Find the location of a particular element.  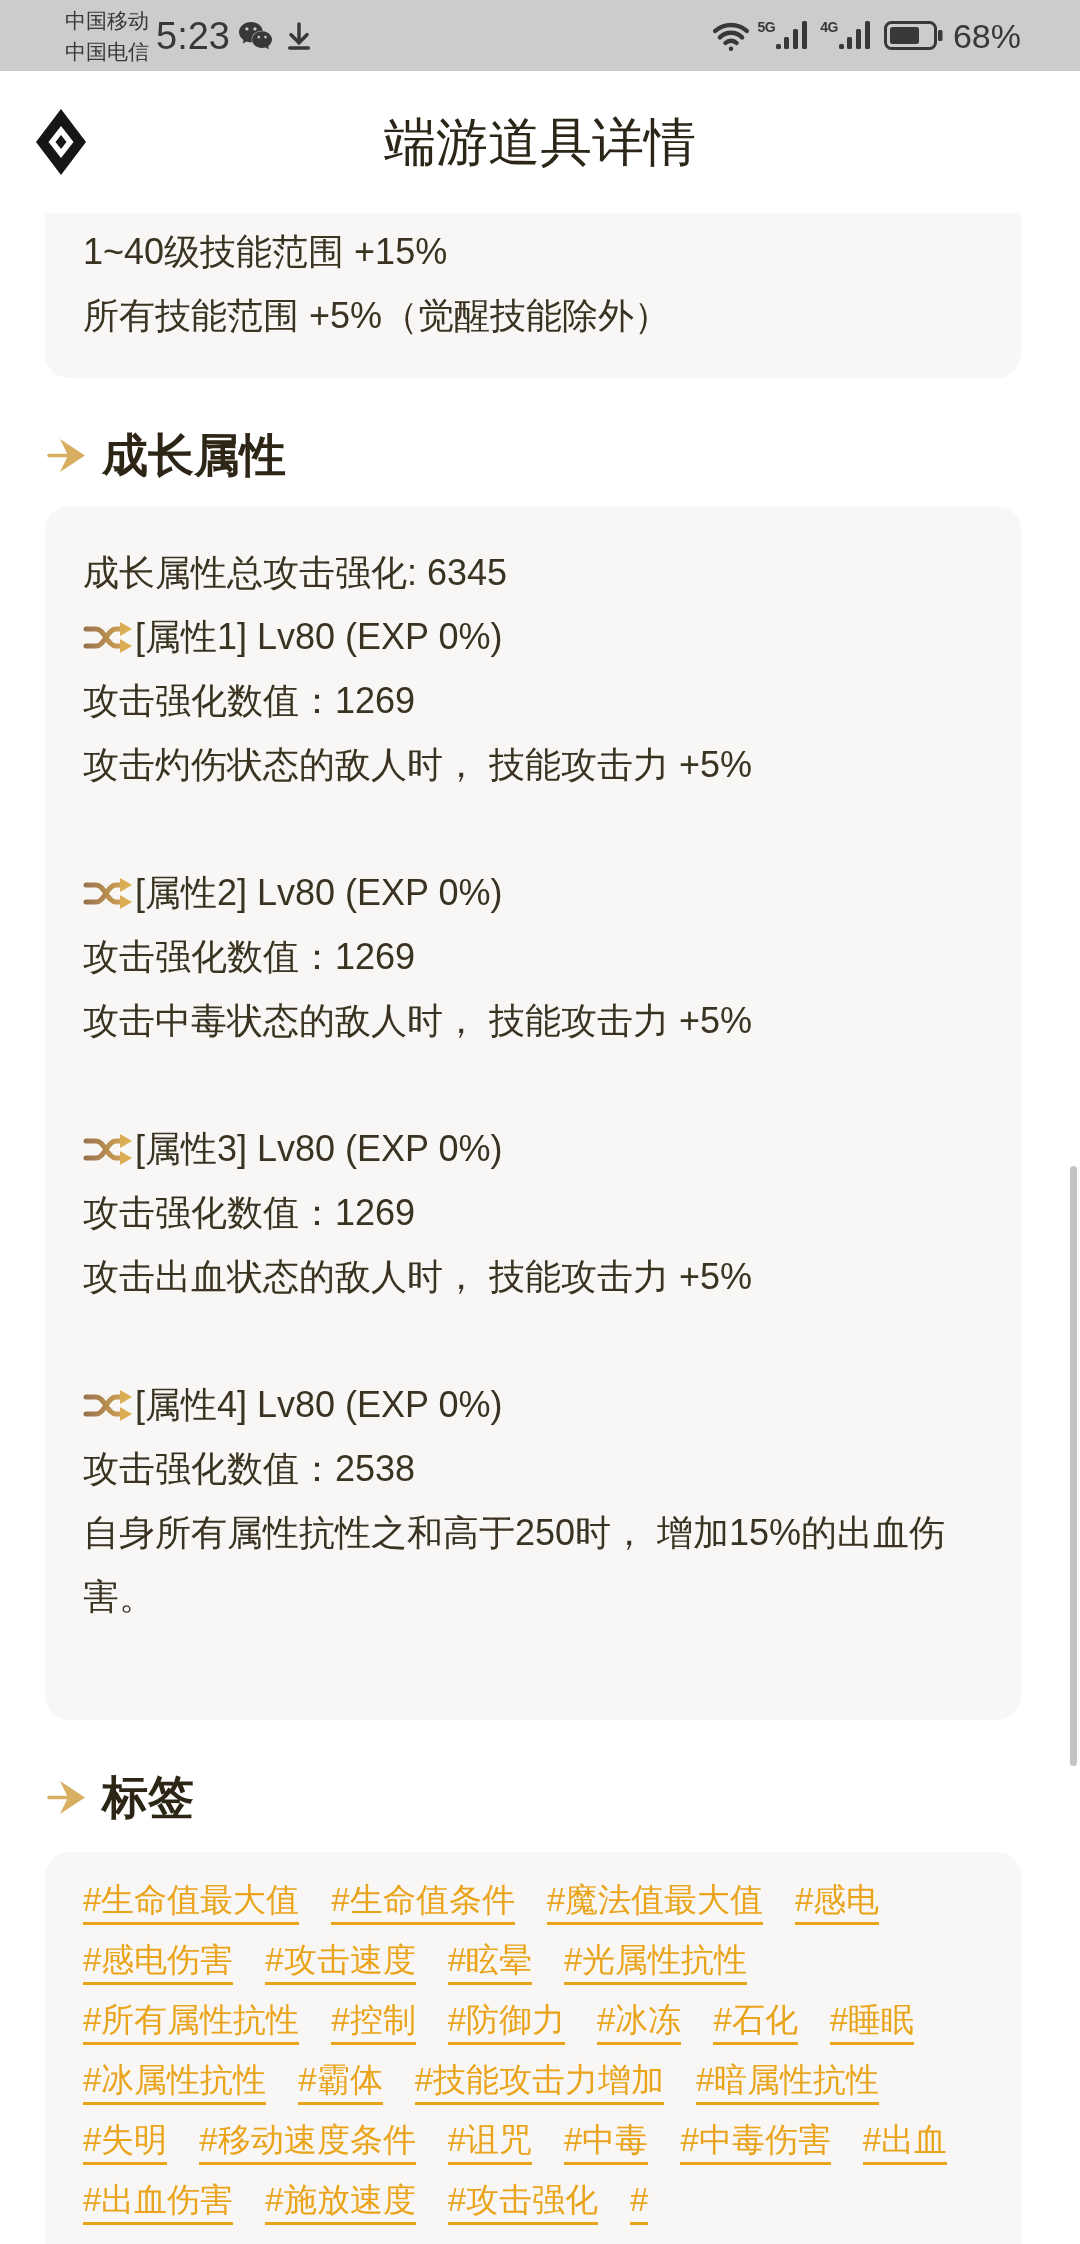

tag-link: #技能攻击力增加 is located at coordinates (539, 2082).